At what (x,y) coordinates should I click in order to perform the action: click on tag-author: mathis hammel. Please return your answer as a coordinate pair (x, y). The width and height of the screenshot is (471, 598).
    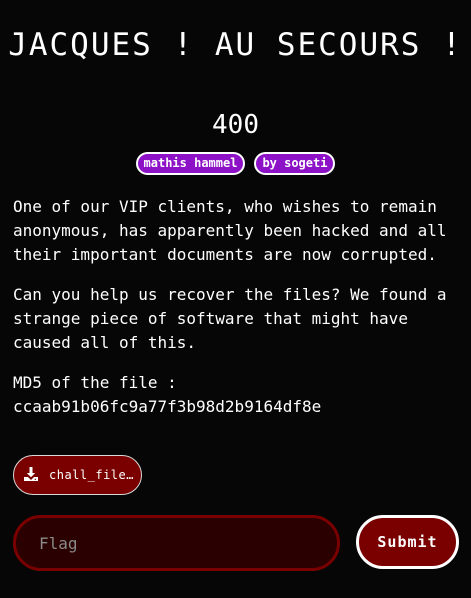
    Looking at the image, I should click on (190, 163).